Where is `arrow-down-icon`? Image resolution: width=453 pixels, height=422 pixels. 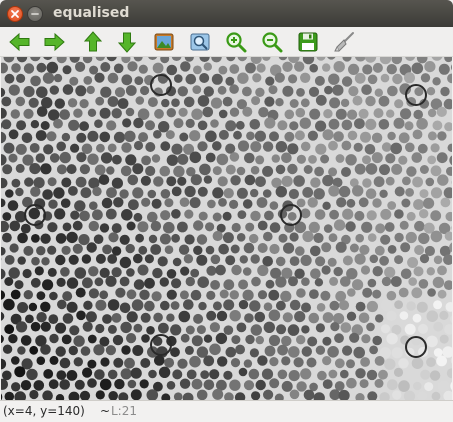 arrow-down-icon is located at coordinates (127, 42).